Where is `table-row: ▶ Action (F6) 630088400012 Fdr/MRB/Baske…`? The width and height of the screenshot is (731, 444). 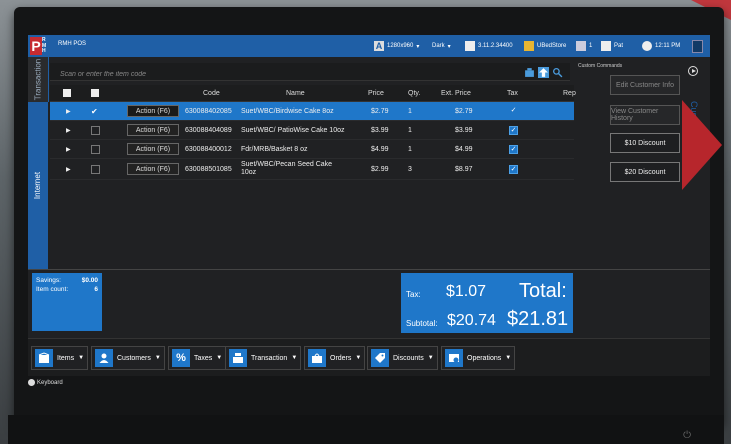 table-row: ▶ Action (F6) 630088400012 Fdr/MRB/Baske… is located at coordinates (312, 149).